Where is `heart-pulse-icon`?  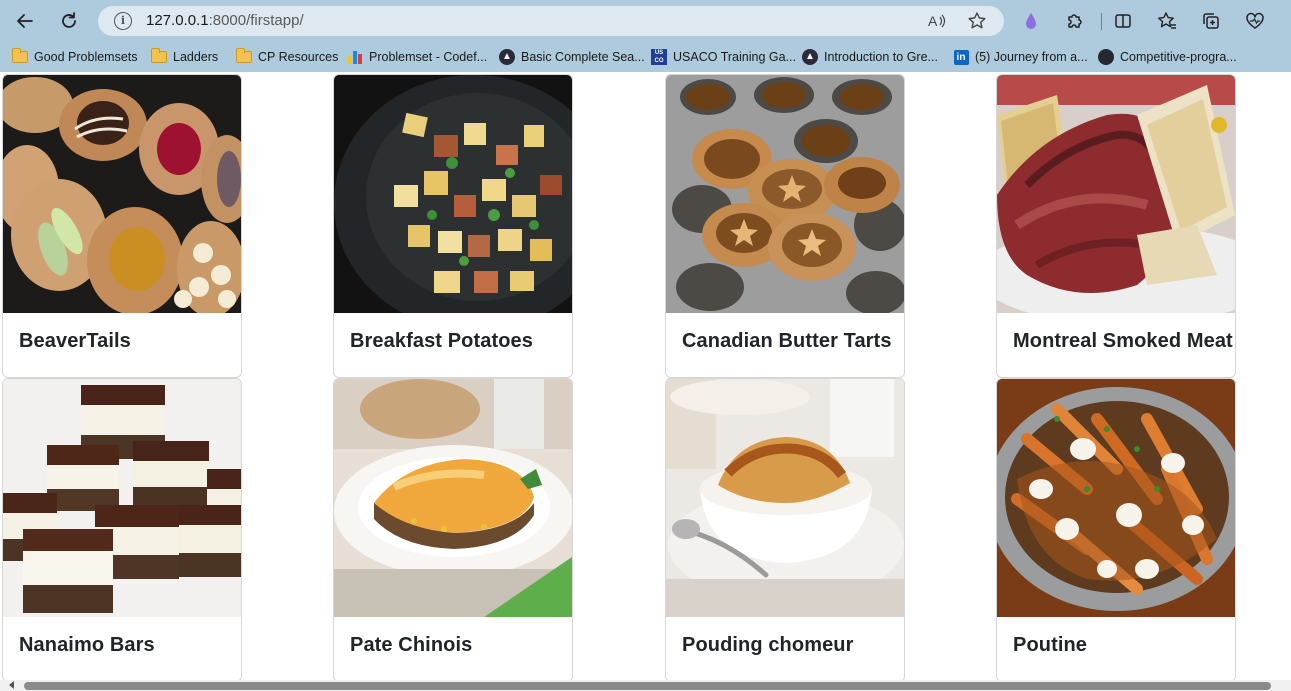 heart-pulse-icon is located at coordinates (1255, 20).